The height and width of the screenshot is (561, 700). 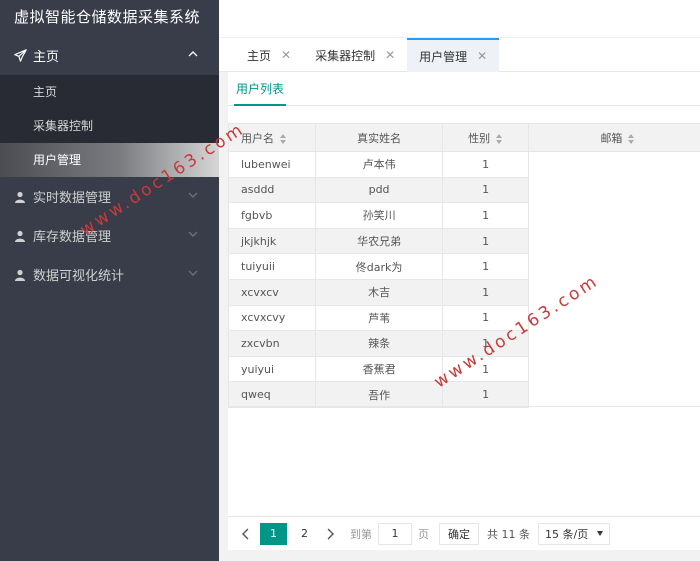 What do you see at coordinates (379, 164) in the screenshot?
I see `cell-realname: 卢本伟` at bounding box center [379, 164].